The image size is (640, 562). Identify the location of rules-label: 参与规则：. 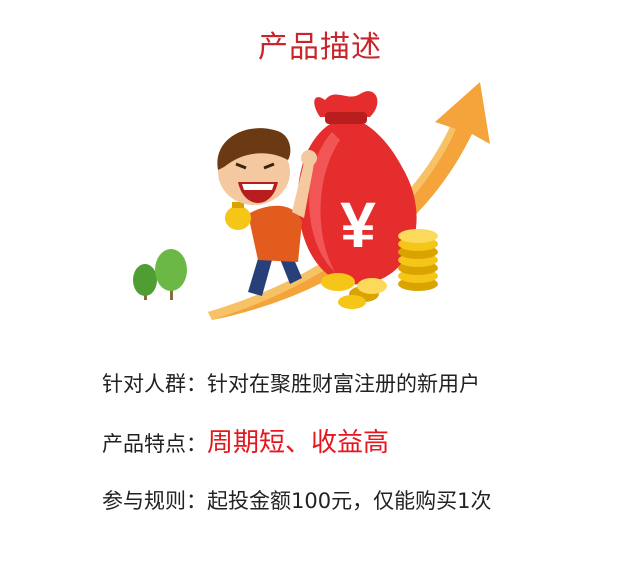
(154, 501).